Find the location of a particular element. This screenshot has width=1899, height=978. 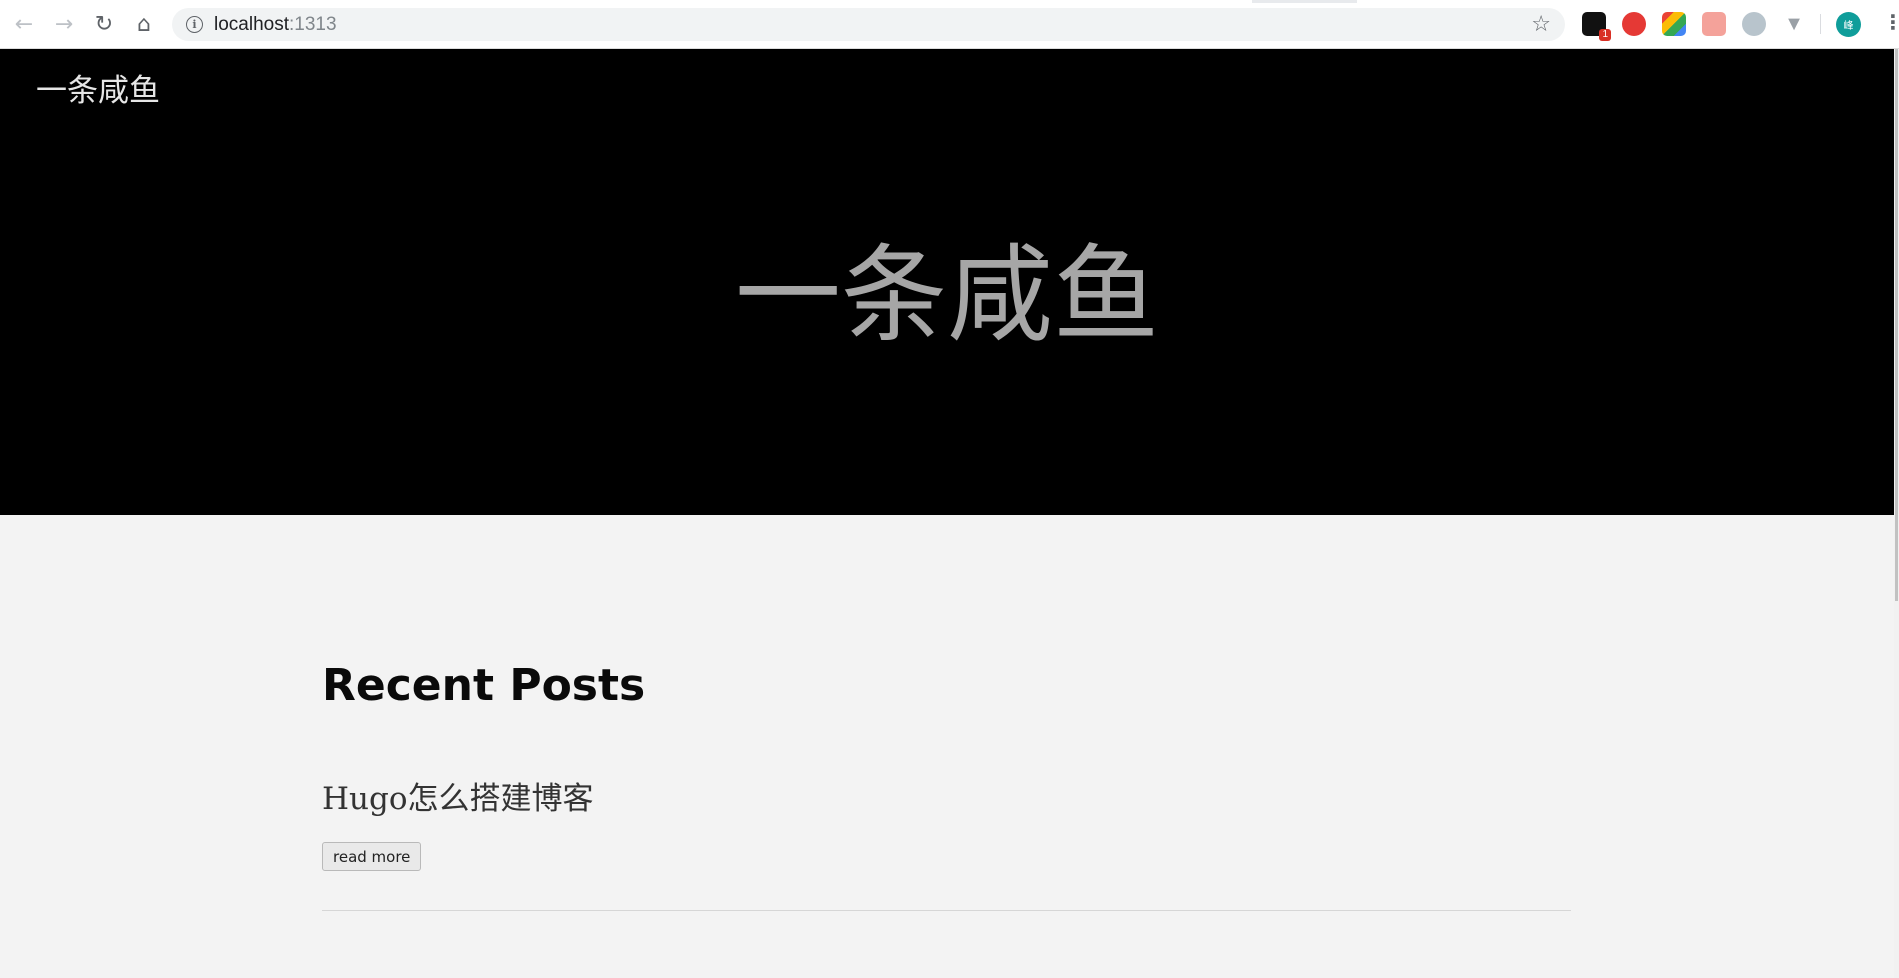

vue-devtools-icon: ▼ is located at coordinates (1794, 24).